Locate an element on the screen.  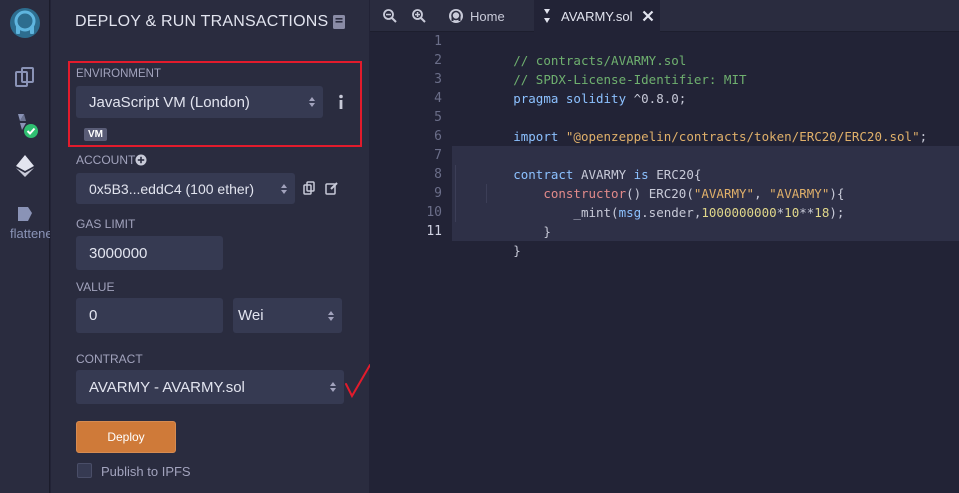
contract-select: AVARMY - AVARMY.sol is located at coordinates (210, 387).